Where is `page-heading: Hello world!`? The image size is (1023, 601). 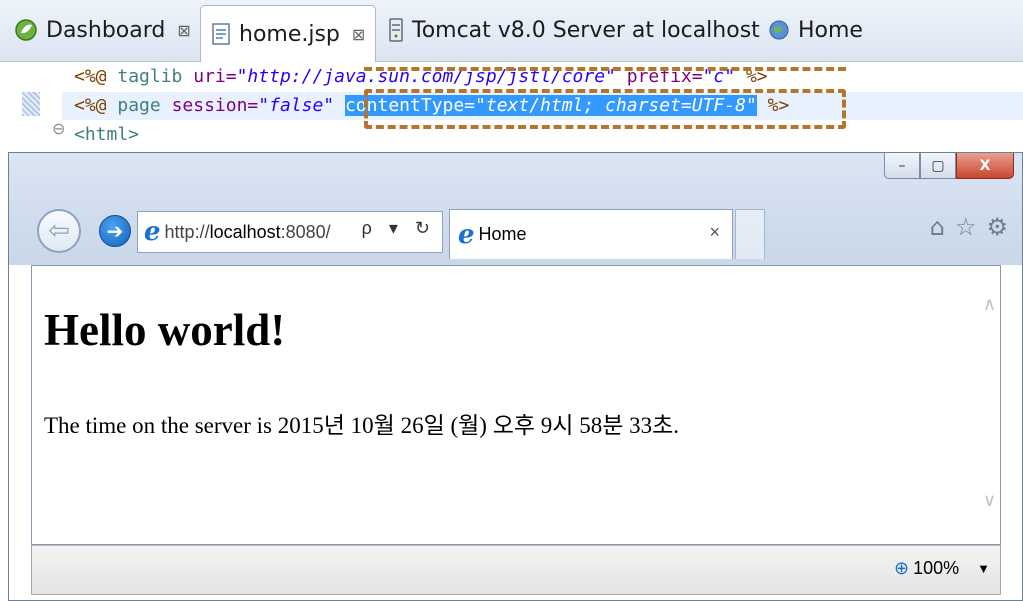
page-heading: Hello world! is located at coordinates (165, 330).